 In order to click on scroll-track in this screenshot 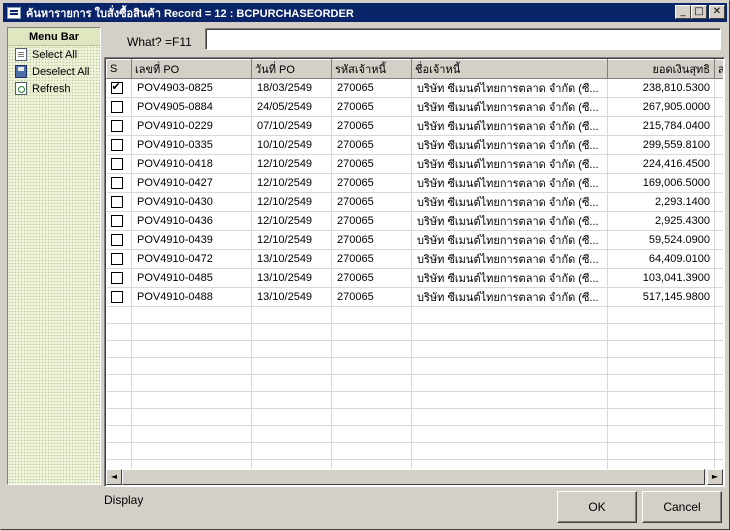, I will do `click(414, 477)`.